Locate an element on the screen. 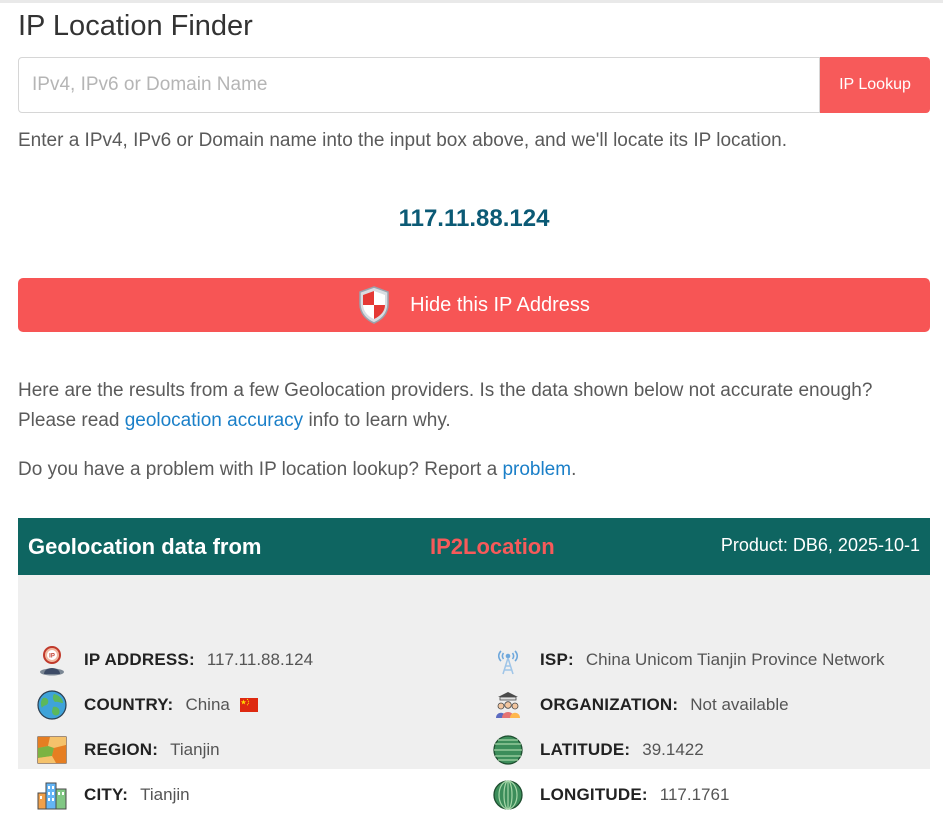 This screenshot has height=816, width=943. product-info: Product: DB6, 2025-10-1 is located at coordinates (820, 545).